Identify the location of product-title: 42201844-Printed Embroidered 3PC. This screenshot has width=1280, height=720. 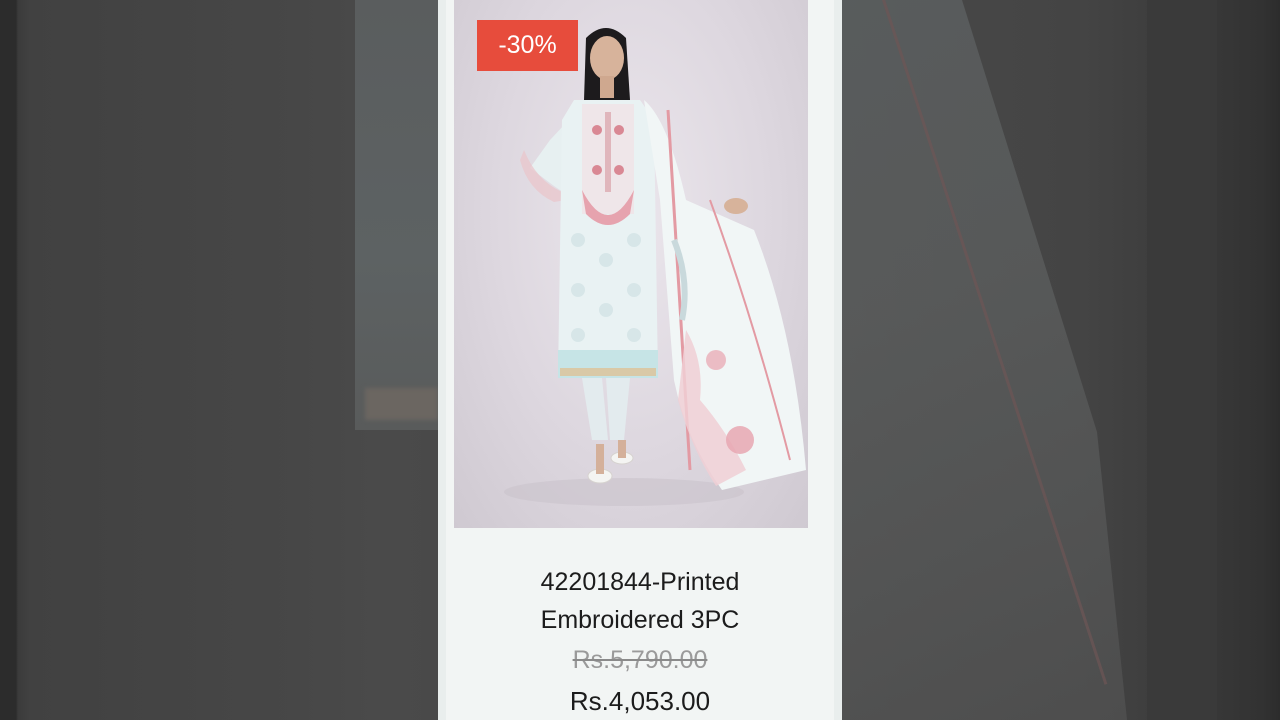
(640, 601).